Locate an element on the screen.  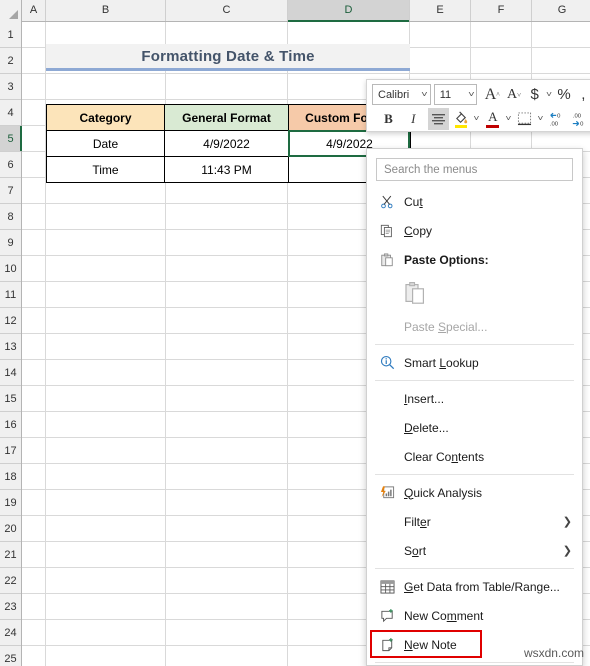
table-header-row: Category General Format Custom Format is located at coordinates (228, 117).